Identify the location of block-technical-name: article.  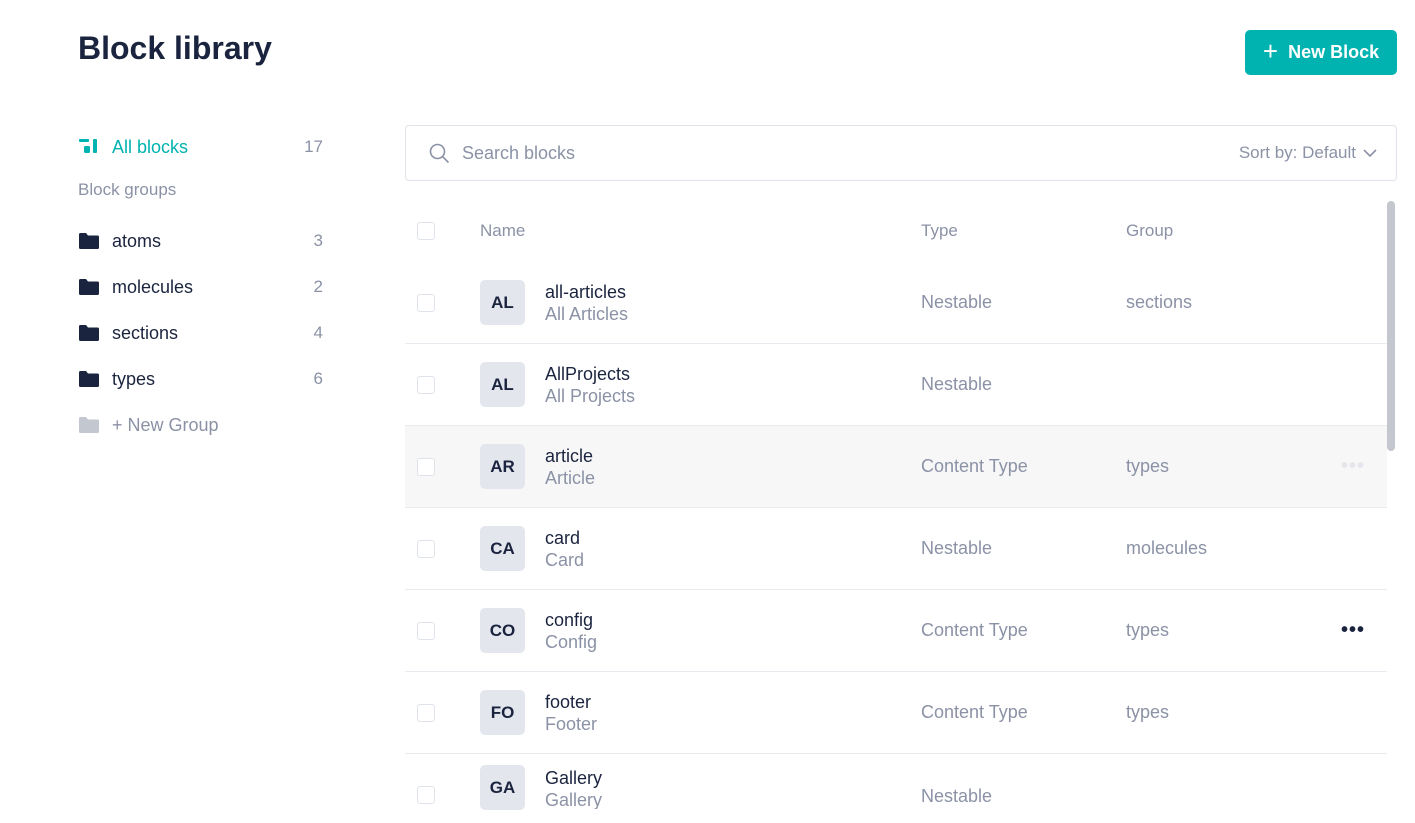
(569, 455).